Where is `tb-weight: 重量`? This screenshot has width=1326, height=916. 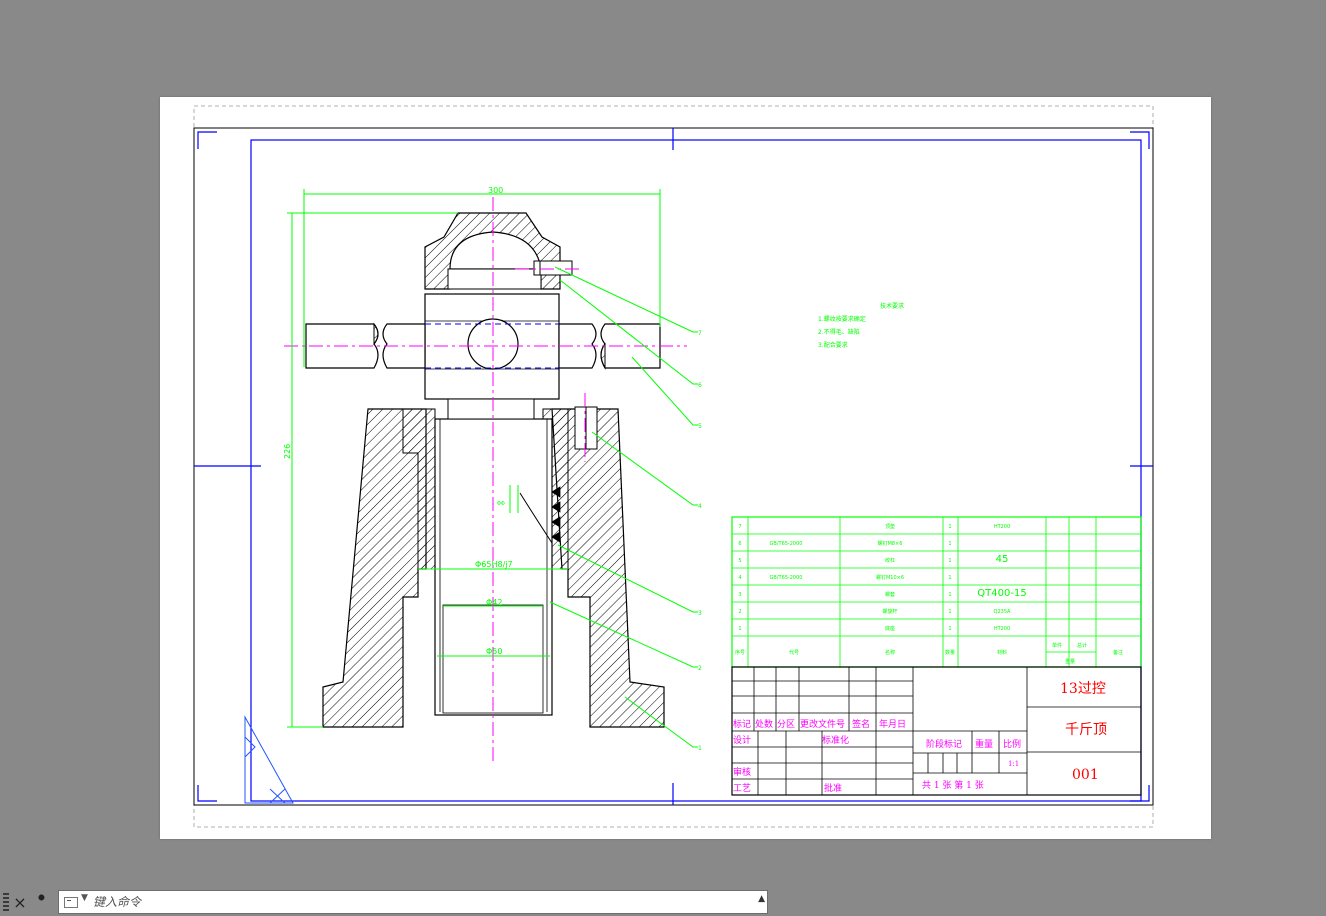 tb-weight: 重量 is located at coordinates (984, 744).